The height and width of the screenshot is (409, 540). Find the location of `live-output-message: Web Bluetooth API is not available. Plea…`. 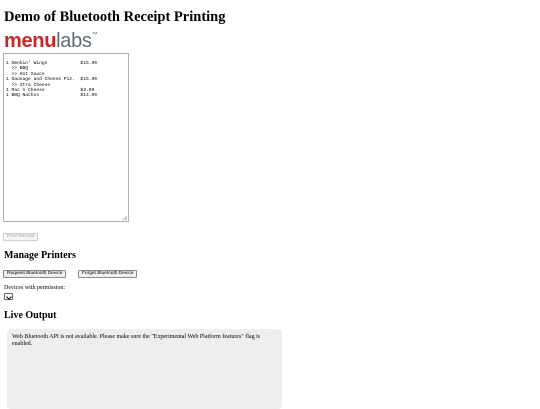

live-output-message: Web Bluetooth API is not available. Plea… is located at coordinates (136, 340).